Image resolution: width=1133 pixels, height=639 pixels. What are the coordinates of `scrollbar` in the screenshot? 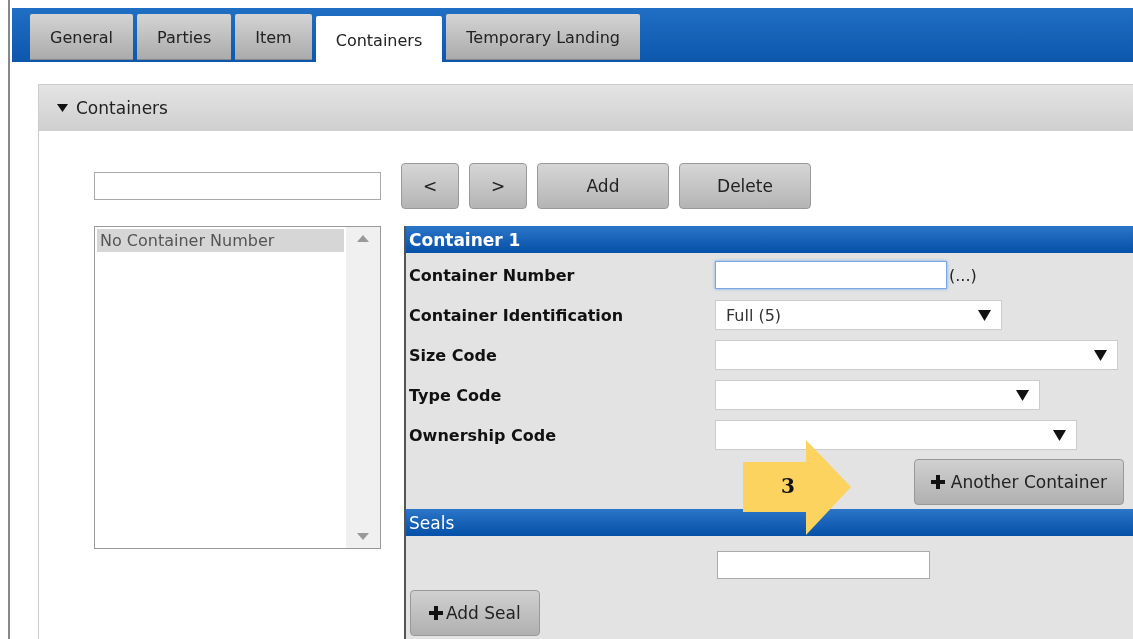 It's located at (363, 387).